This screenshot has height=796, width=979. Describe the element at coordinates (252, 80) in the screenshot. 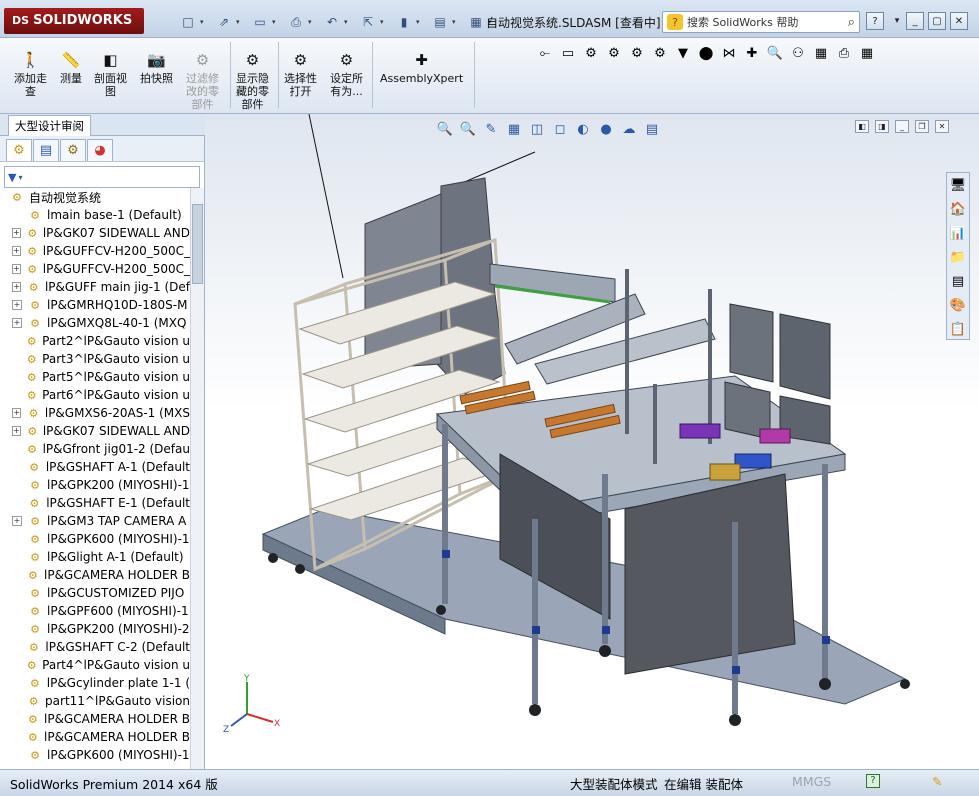

I see `show-hidden-button: ⚙ 显示隐 藏的零 部件` at that location.